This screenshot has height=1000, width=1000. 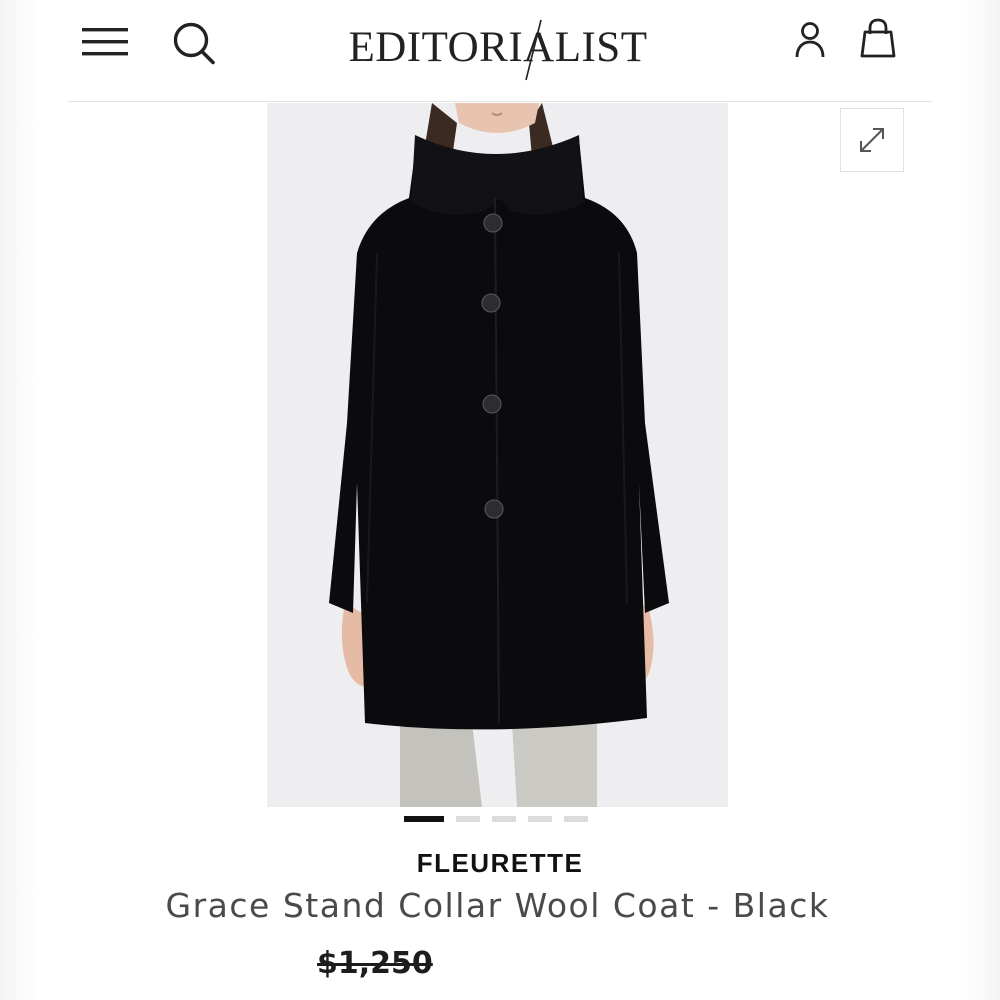 I want to click on logo-text: EDITORIALIST, so click(x=498, y=47).